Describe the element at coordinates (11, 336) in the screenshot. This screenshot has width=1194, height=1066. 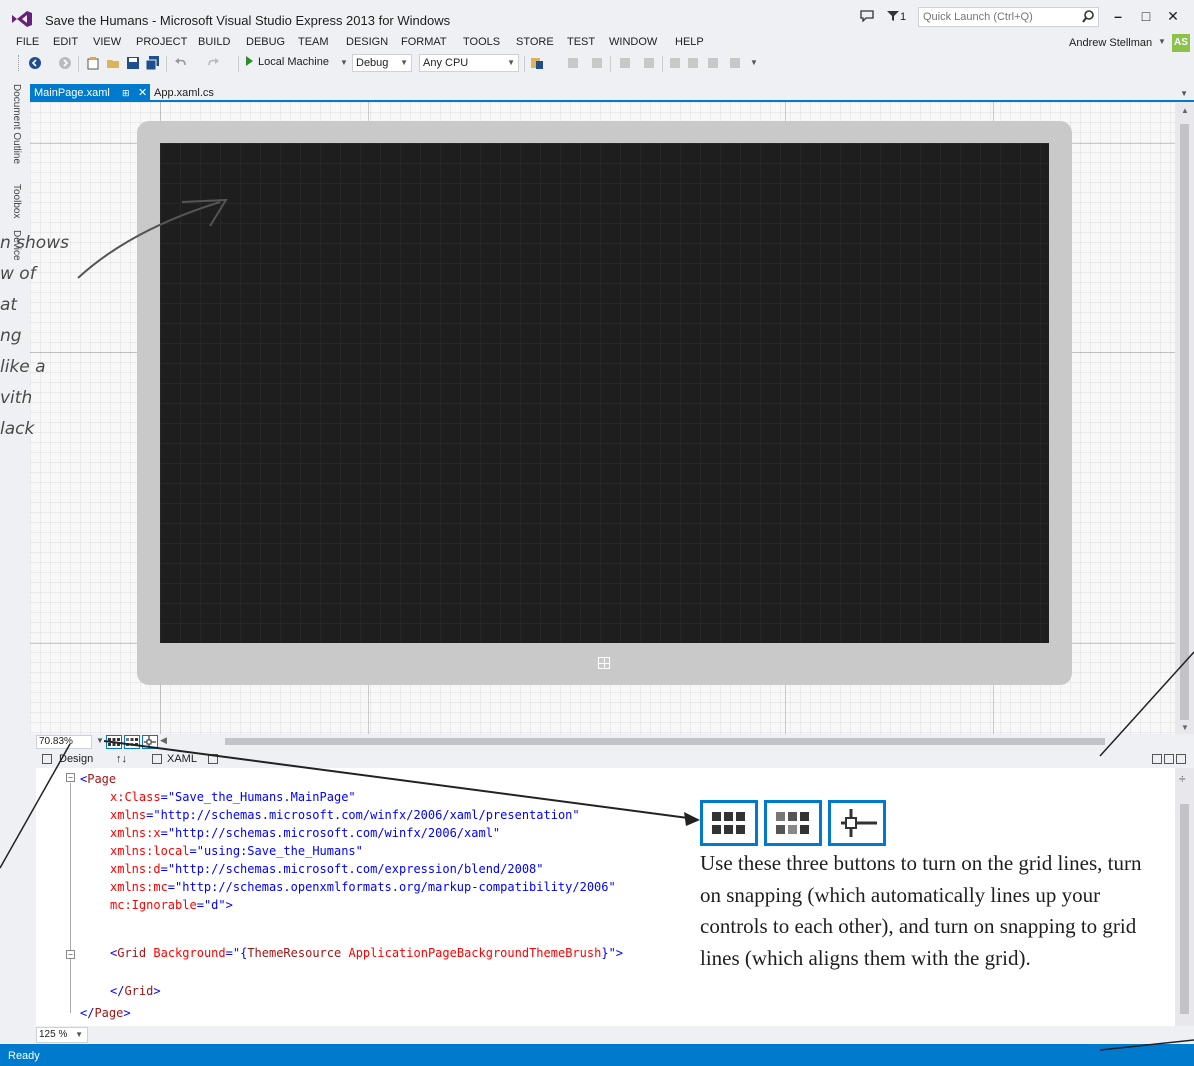
I see `annotation-line: ng` at that location.